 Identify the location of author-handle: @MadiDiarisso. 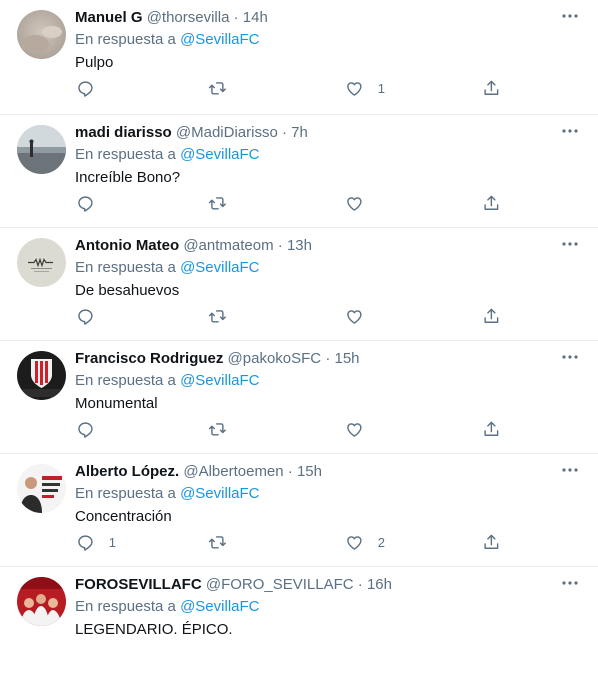
(227, 132).